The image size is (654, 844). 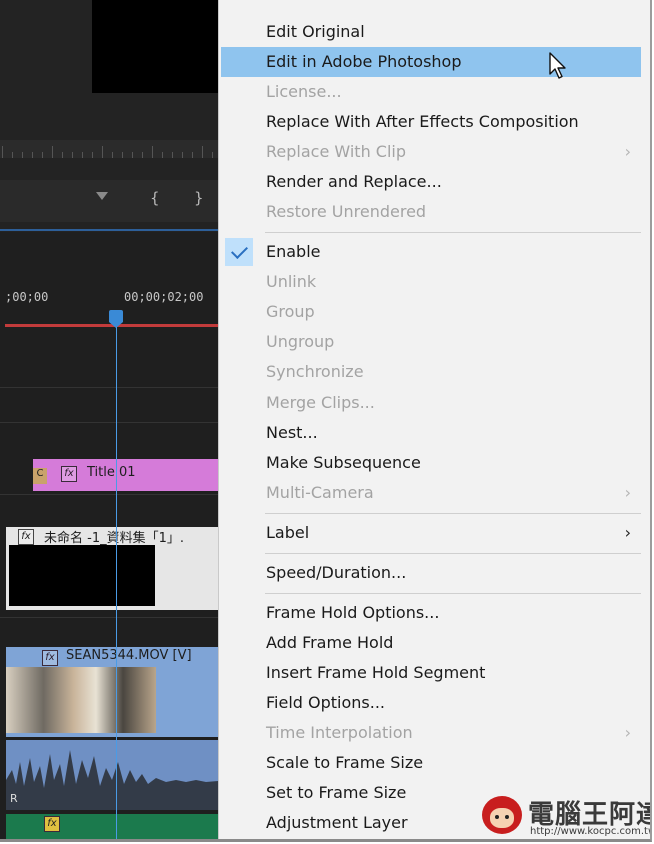 I want to click on menu-item-unlink: Unlink, so click(x=431, y=282).